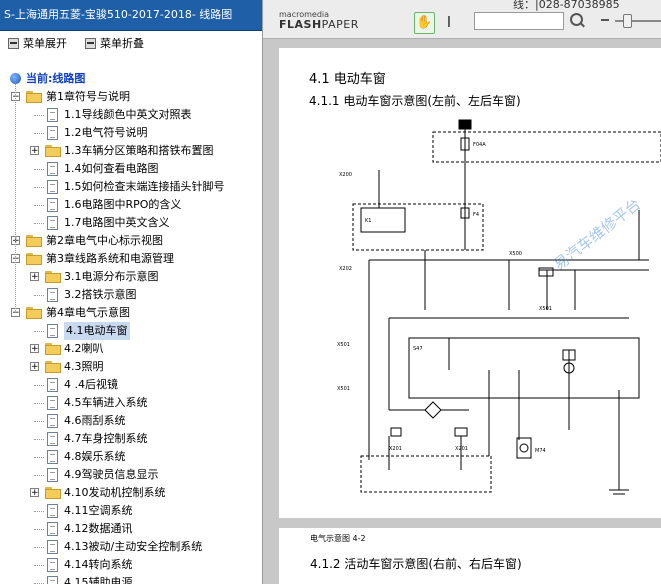 The image size is (661, 584). Describe the element at coordinates (95, 420) in the screenshot. I see `tree-item-label: 4.6雨刮系统` at that location.